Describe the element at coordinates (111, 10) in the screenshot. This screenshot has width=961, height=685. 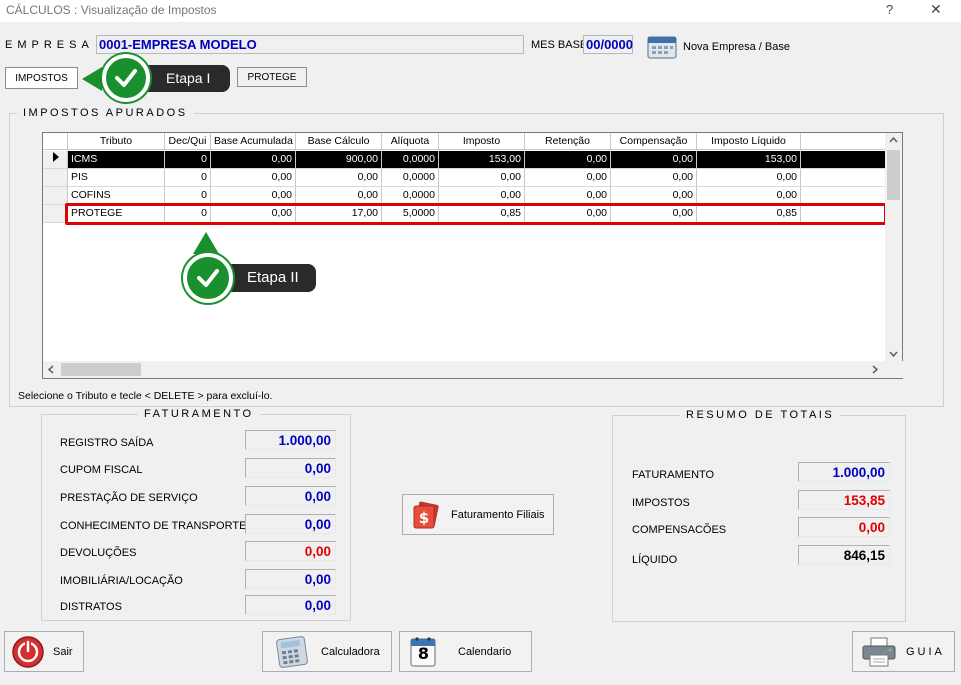
I see `window-title: CÁLCULOS : Visualização de Impostos` at that location.